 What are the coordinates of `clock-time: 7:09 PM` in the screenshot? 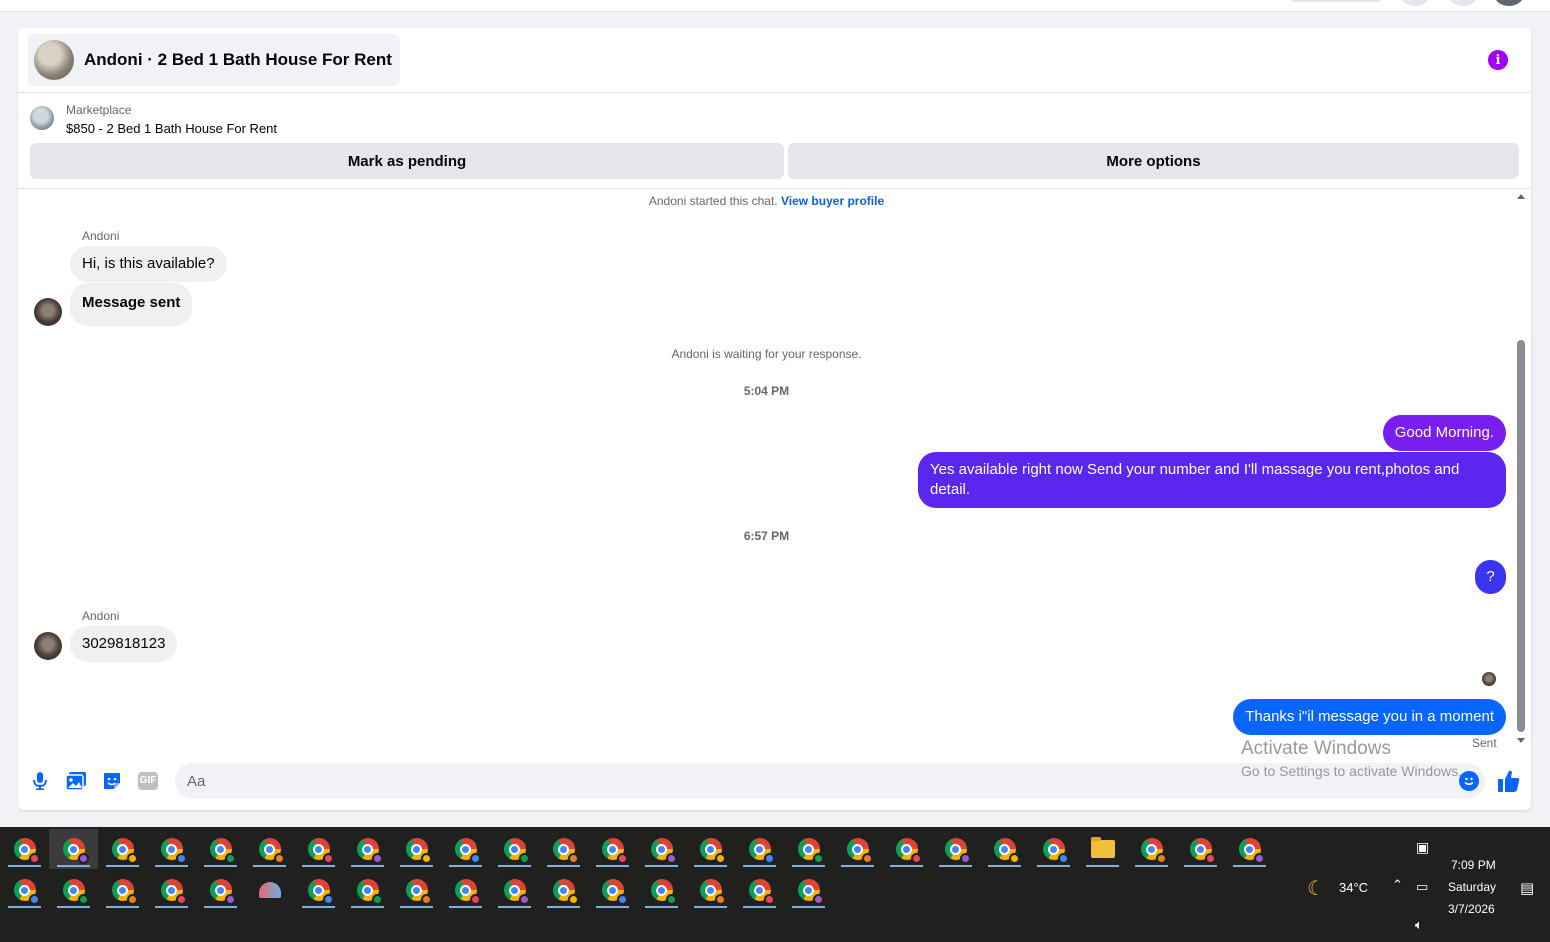 It's located at (1473, 865).